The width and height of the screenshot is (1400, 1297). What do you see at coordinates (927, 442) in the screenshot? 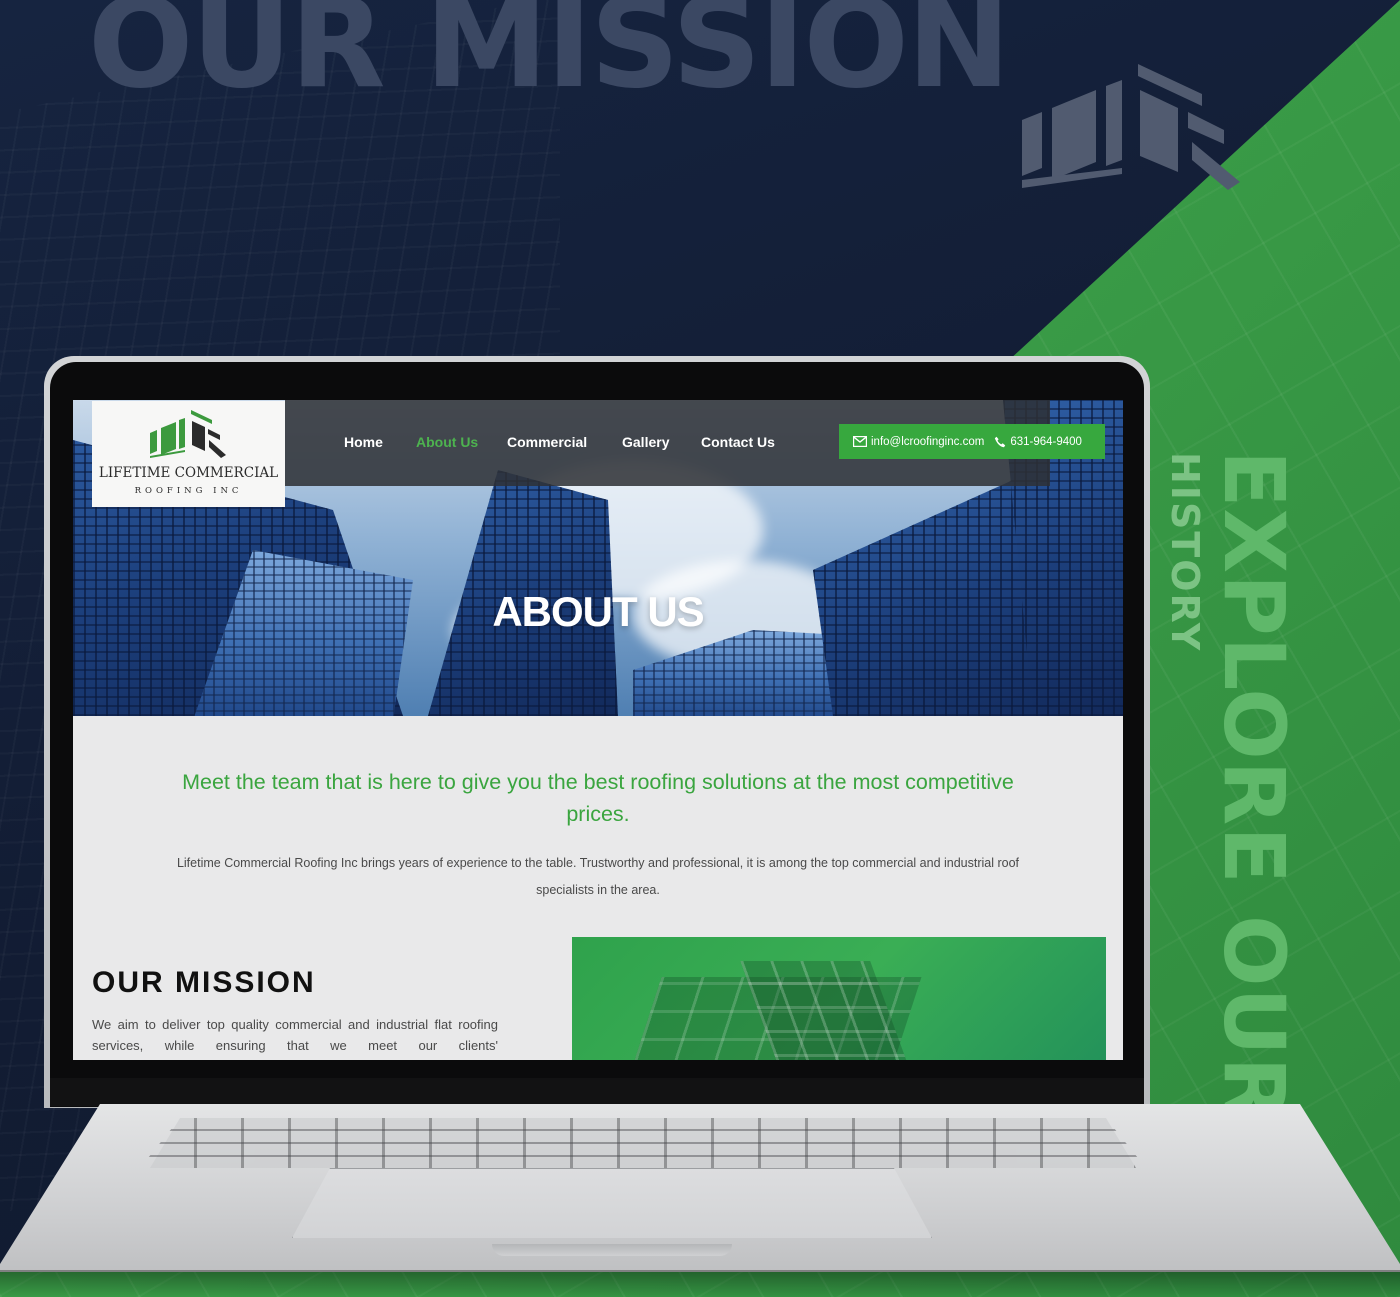
I see `contact-email: info@lcroofinginc.com` at bounding box center [927, 442].